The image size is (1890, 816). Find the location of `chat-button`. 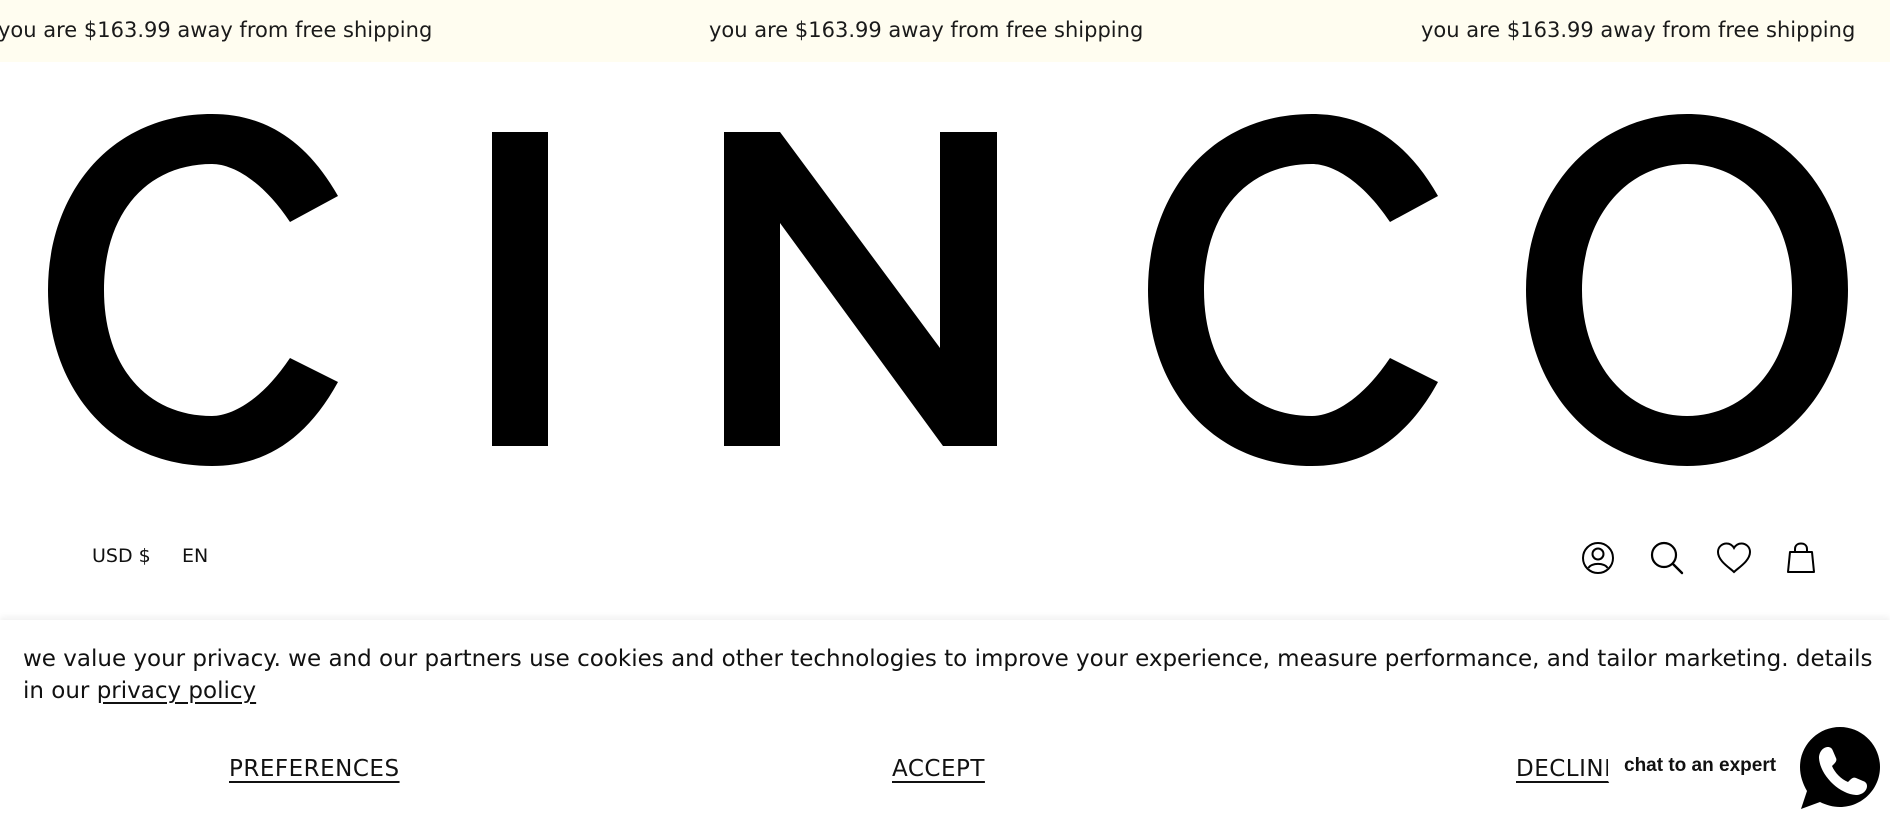

chat-button is located at coordinates (1840, 768).